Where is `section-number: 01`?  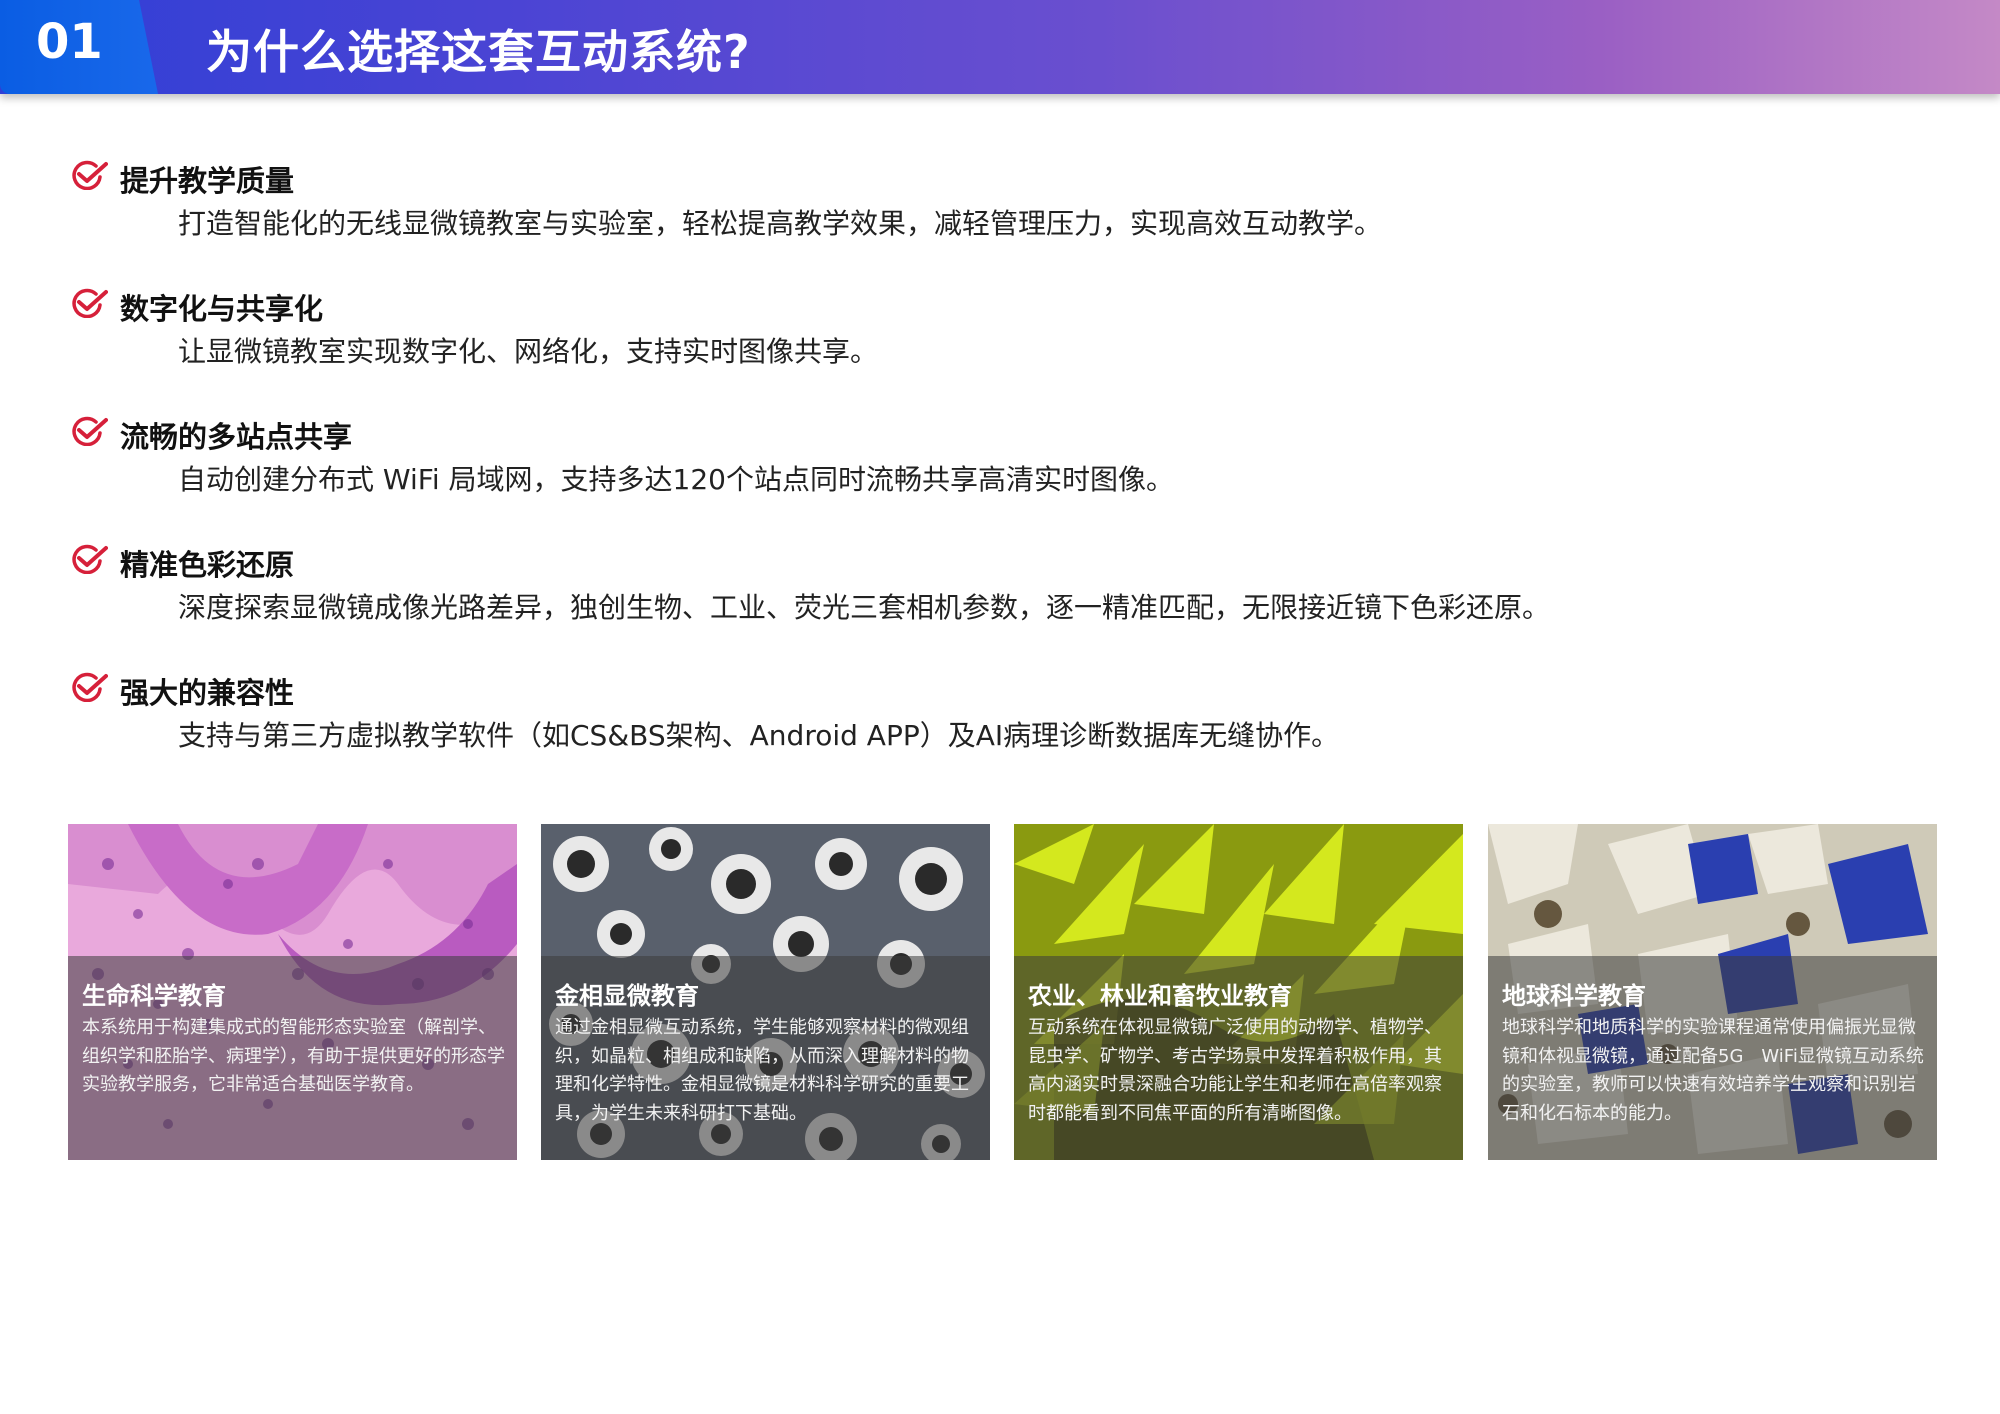
section-number: 01 is located at coordinates (69, 42).